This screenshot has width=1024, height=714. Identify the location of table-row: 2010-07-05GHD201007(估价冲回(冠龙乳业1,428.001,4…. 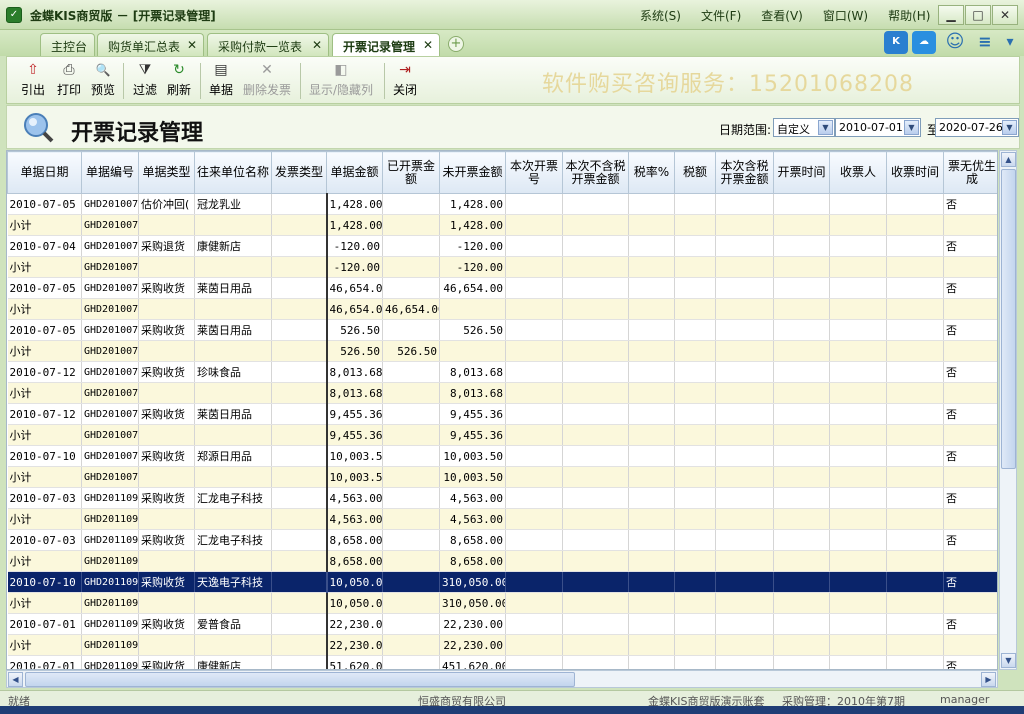
(503, 204).